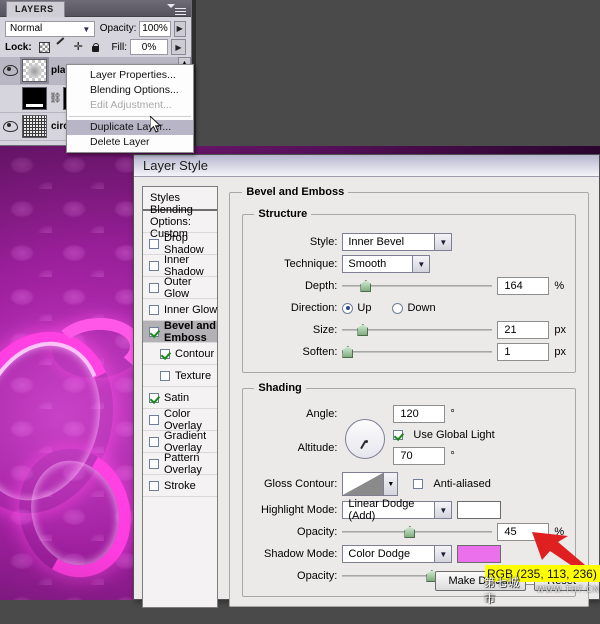  Describe the element at coordinates (78, 47) in the screenshot. I see `lock-position-icon: ✛` at that location.